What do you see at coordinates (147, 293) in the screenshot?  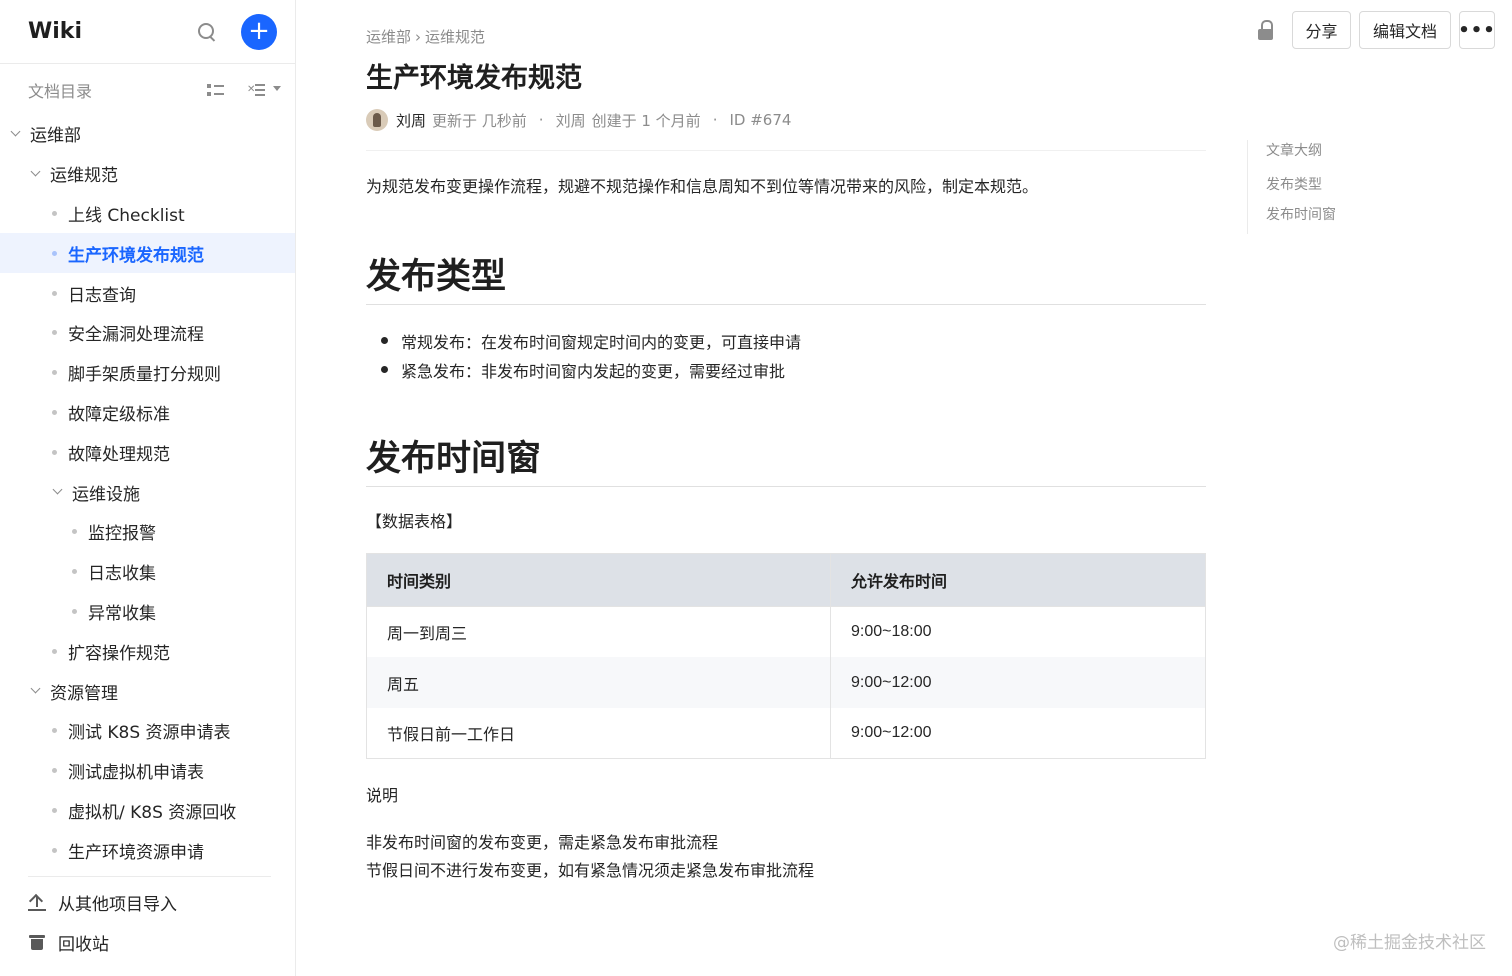 I see `sidebar-item: 日志查询` at bounding box center [147, 293].